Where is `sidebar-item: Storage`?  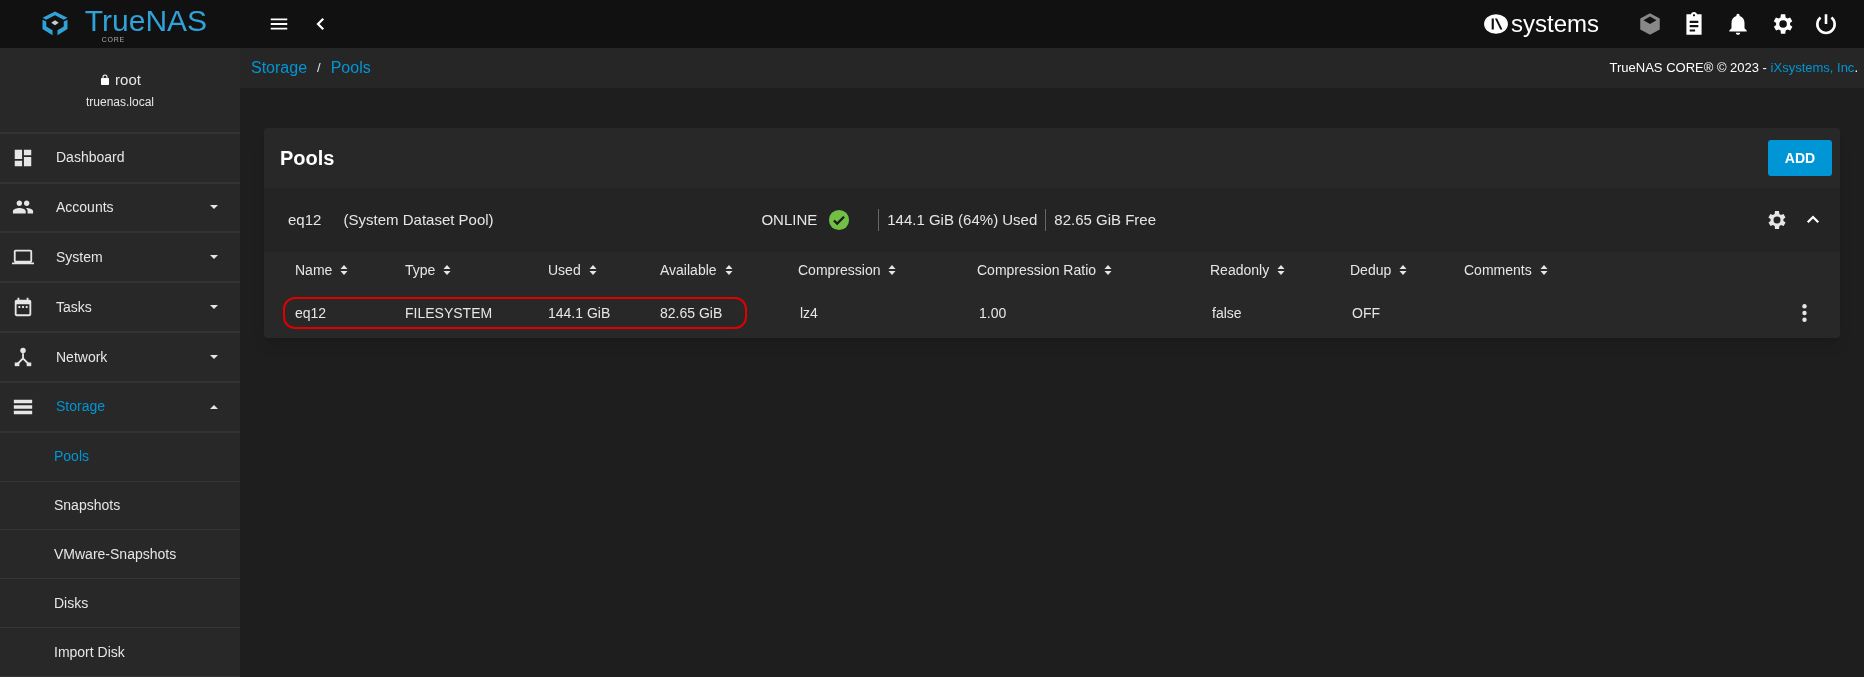 sidebar-item: Storage is located at coordinates (120, 407).